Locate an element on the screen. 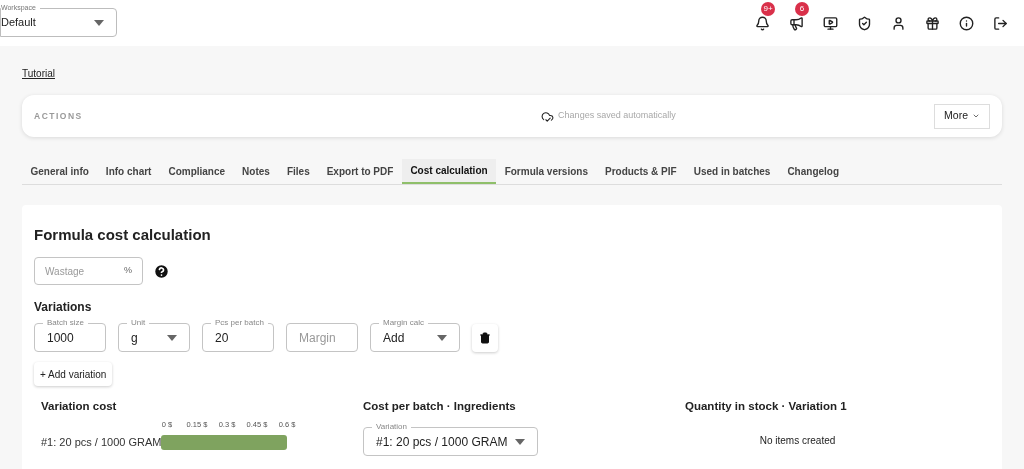  actions-title: ACTIONS is located at coordinates (58, 116).